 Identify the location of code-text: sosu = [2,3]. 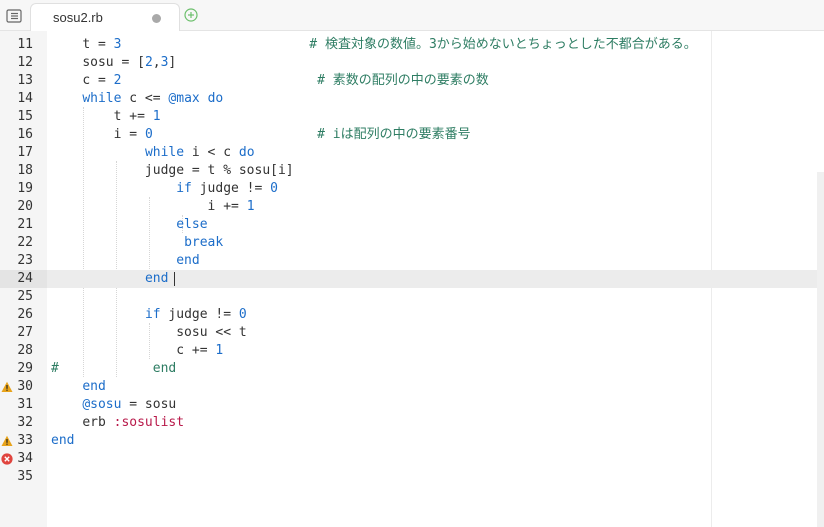
(113, 63).